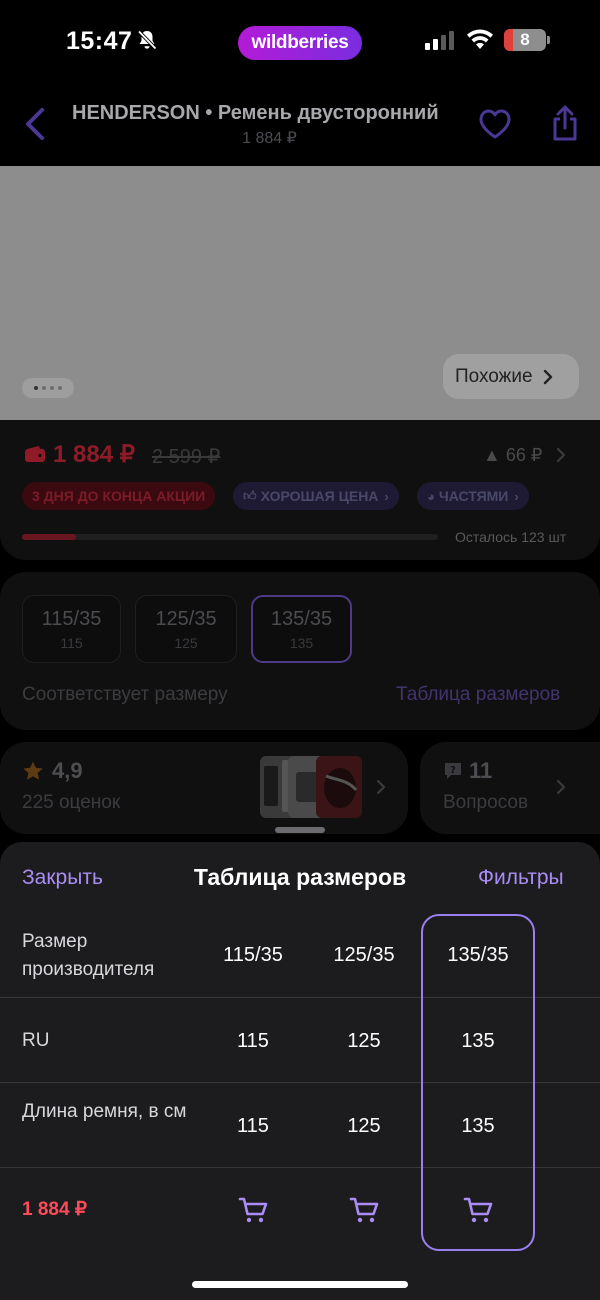  I want to click on status-time: 15:47, so click(99, 41).